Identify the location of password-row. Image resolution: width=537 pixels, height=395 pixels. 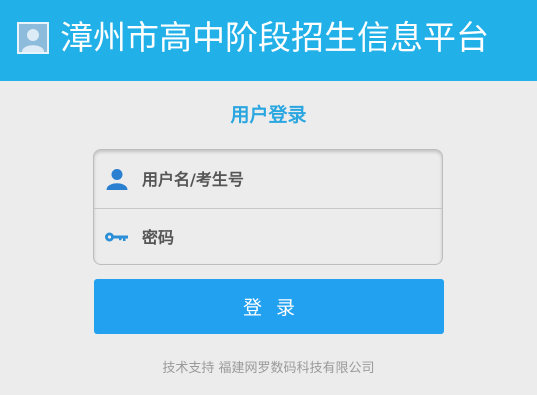
(268, 237).